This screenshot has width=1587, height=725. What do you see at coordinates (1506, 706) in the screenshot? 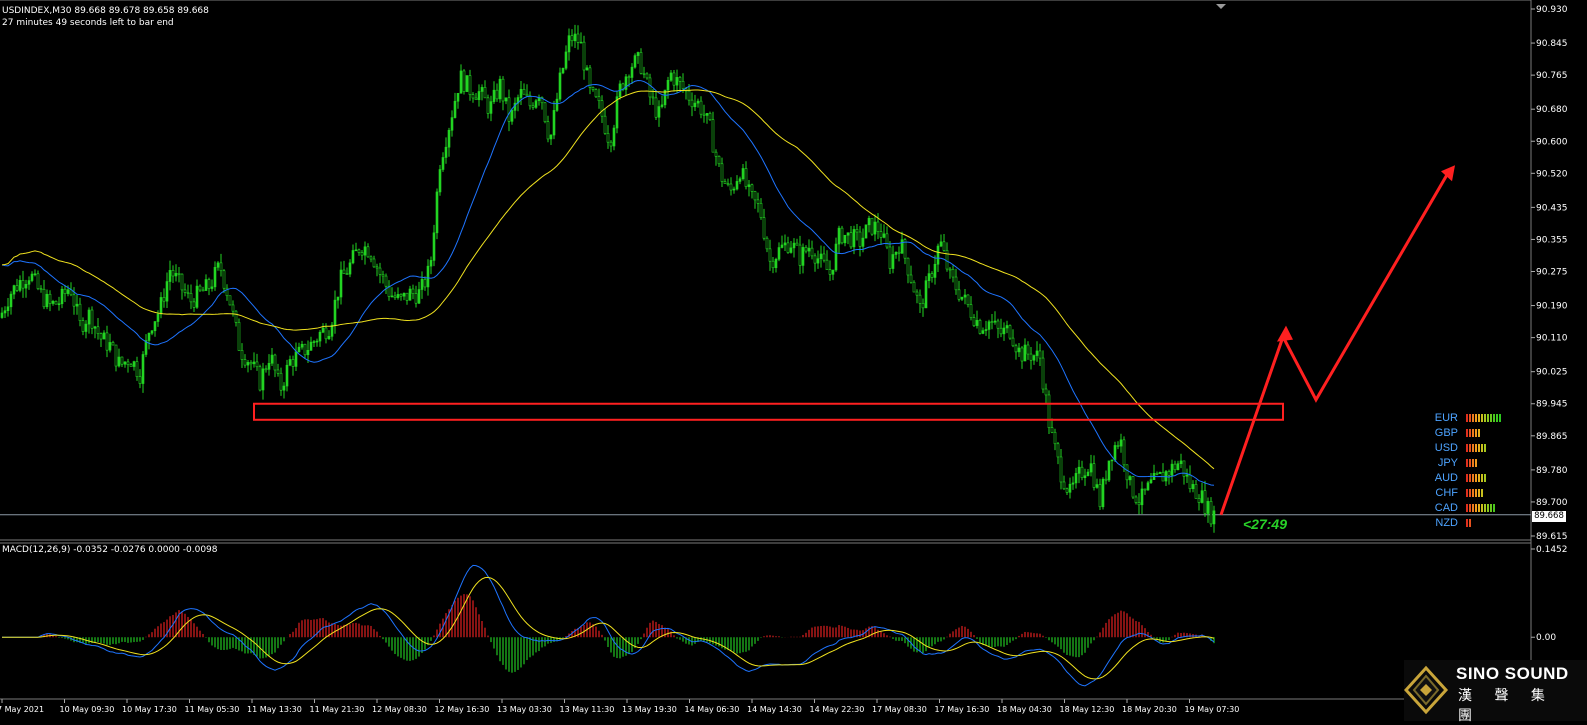
I see `logo-subtitle: 漢 聲 集 團` at bounding box center [1506, 706].